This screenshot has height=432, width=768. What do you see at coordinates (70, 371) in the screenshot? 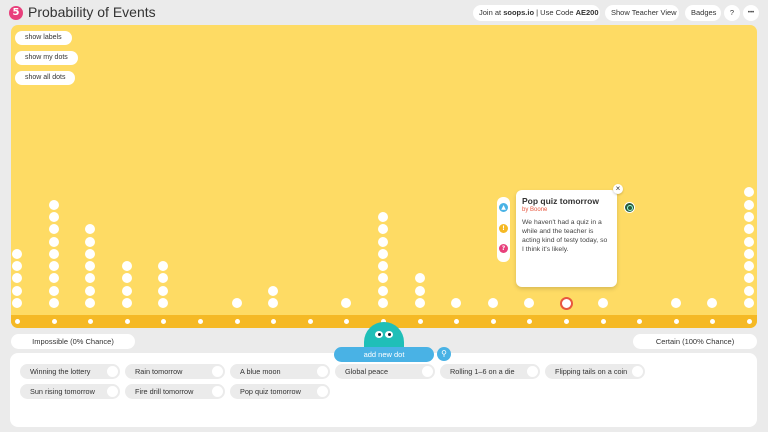
I see `event-chip: Winning the lottery` at bounding box center [70, 371].